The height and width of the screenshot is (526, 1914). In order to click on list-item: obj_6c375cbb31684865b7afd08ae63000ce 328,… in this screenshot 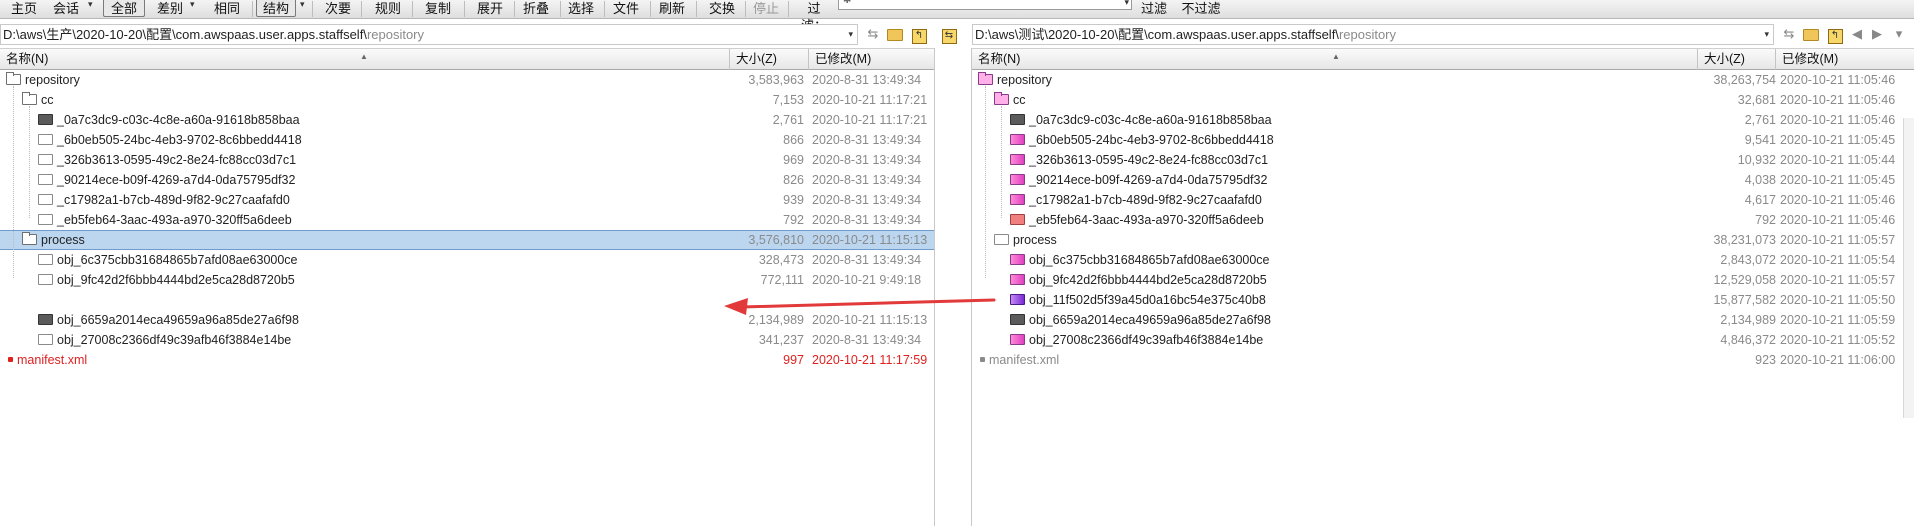, I will do `click(467, 260)`.